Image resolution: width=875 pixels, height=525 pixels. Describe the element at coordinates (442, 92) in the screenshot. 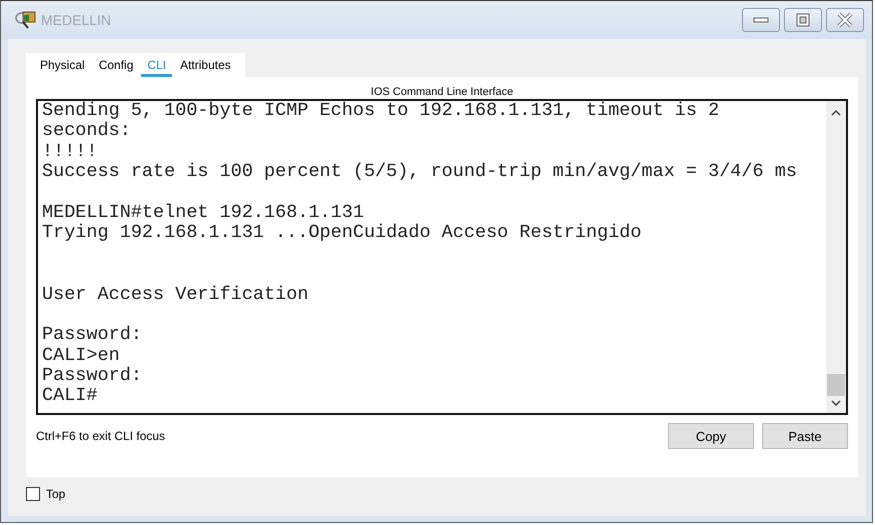

I see `panel-heading: IOS Command Line Interface` at that location.